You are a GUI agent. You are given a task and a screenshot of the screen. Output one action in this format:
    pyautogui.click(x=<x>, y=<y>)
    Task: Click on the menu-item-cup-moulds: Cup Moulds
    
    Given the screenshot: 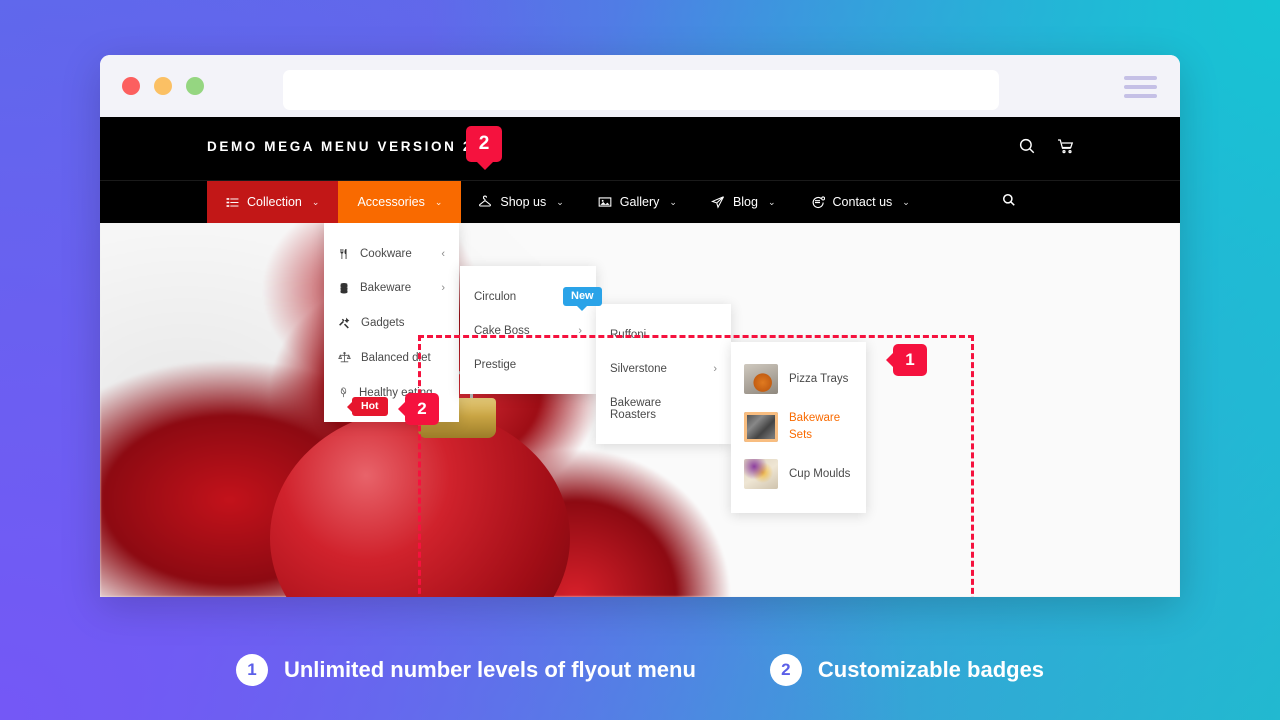 What is the action you would take?
    pyautogui.click(x=798, y=474)
    